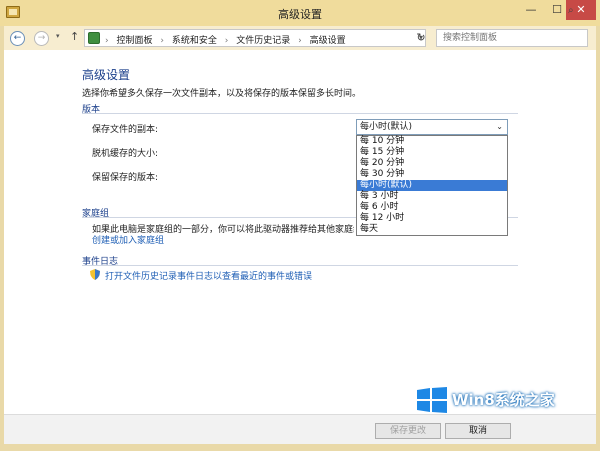  What do you see at coordinates (408, 431) in the screenshot?
I see `save-changes-button: 保存更改` at bounding box center [408, 431].